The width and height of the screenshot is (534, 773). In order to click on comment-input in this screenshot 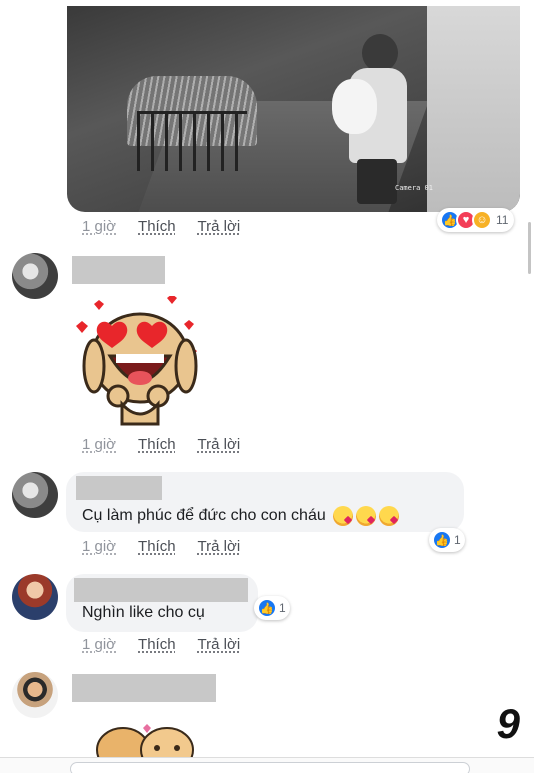, I will do `click(270, 767)`.